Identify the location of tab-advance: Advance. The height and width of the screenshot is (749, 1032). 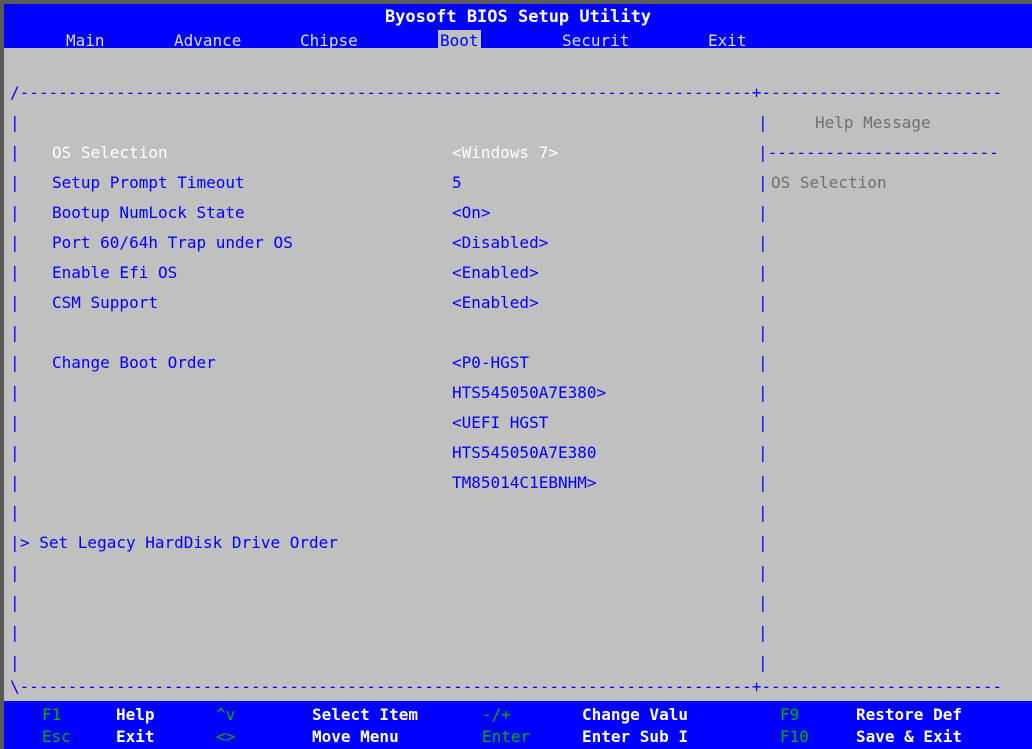
(207, 41).